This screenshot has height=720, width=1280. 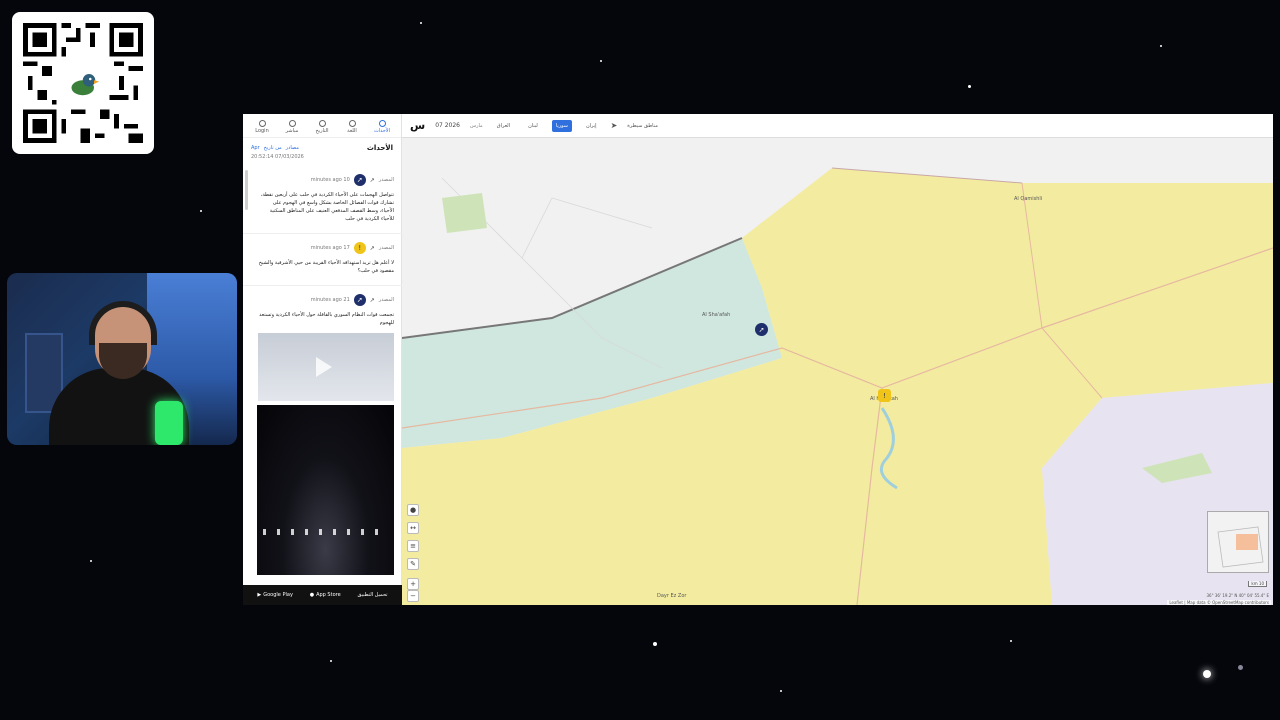 I want to click on month-label: مارس, so click(x=476, y=125).